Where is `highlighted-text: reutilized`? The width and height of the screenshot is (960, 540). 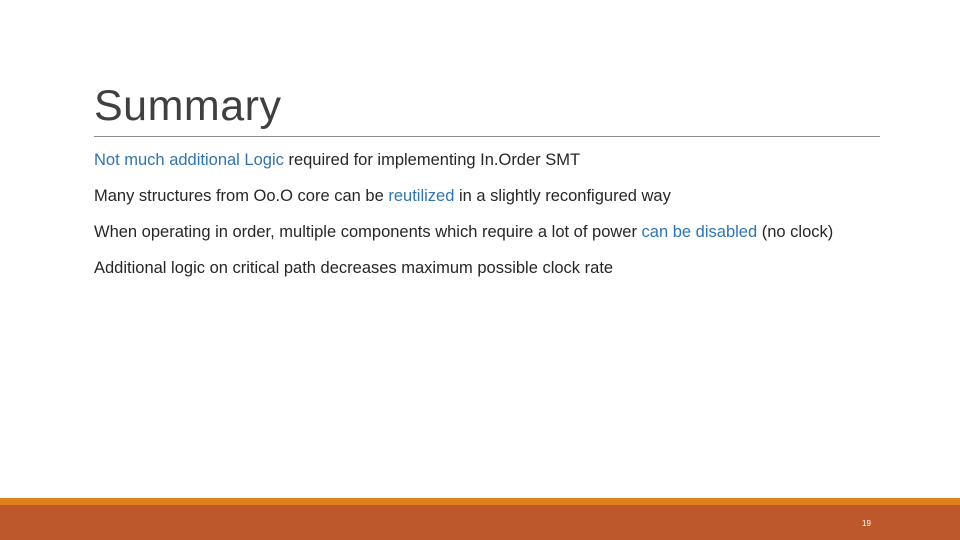 highlighted-text: reutilized is located at coordinates (421, 196).